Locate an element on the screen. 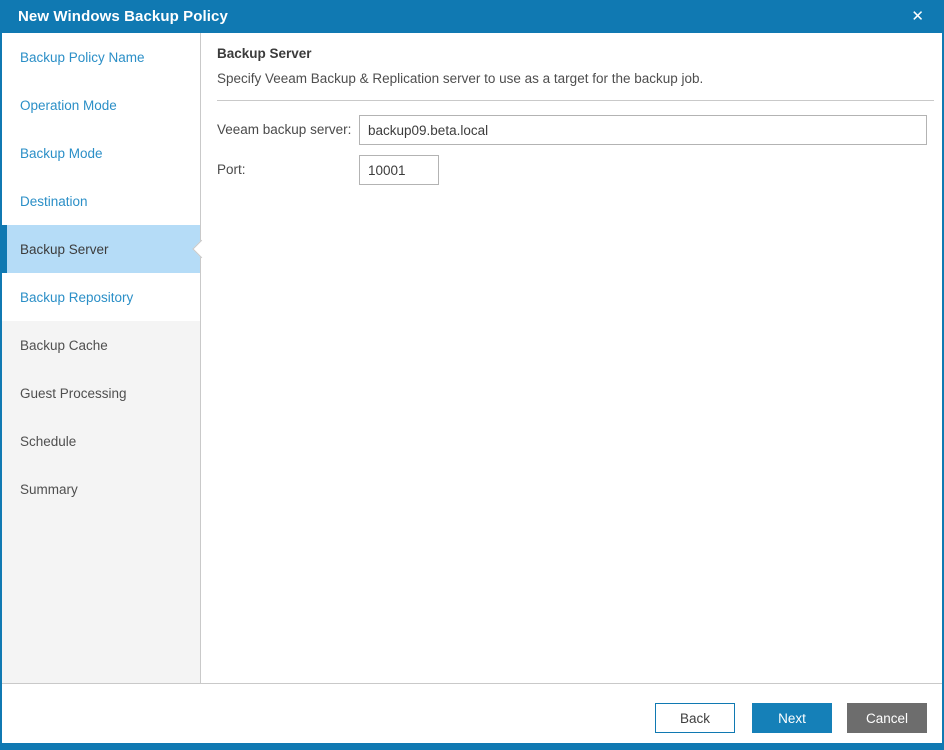 This screenshot has width=944, height=750. dialog-title: New Windows Backup Policy is located at coordinates (123, 16).